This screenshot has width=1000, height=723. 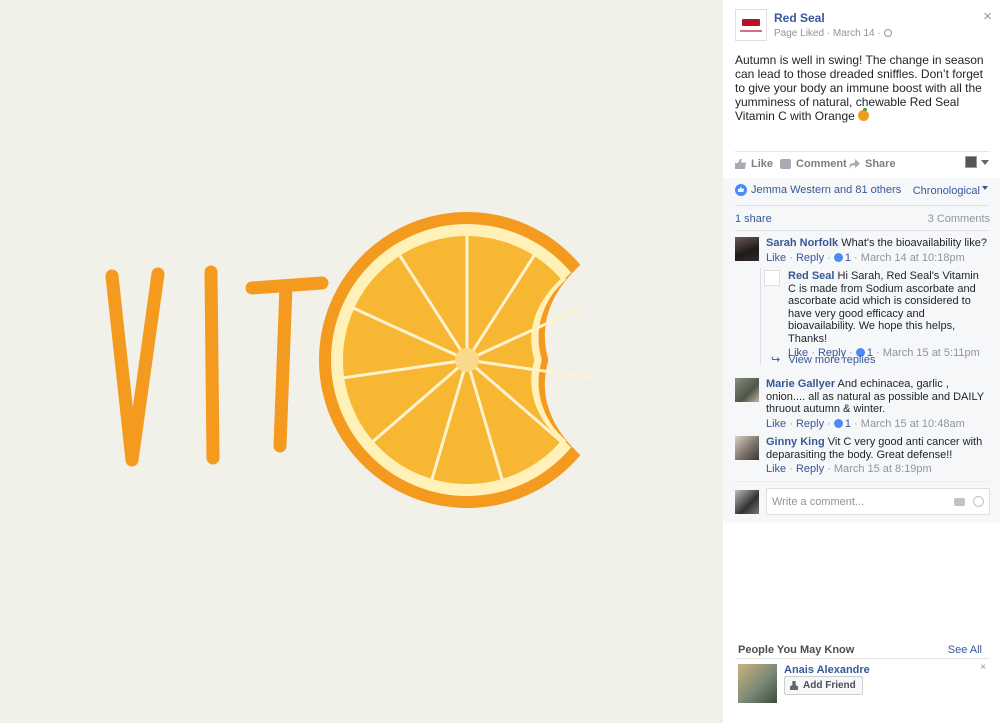 I want to click on page-avatar, so click(x=751, y=25).